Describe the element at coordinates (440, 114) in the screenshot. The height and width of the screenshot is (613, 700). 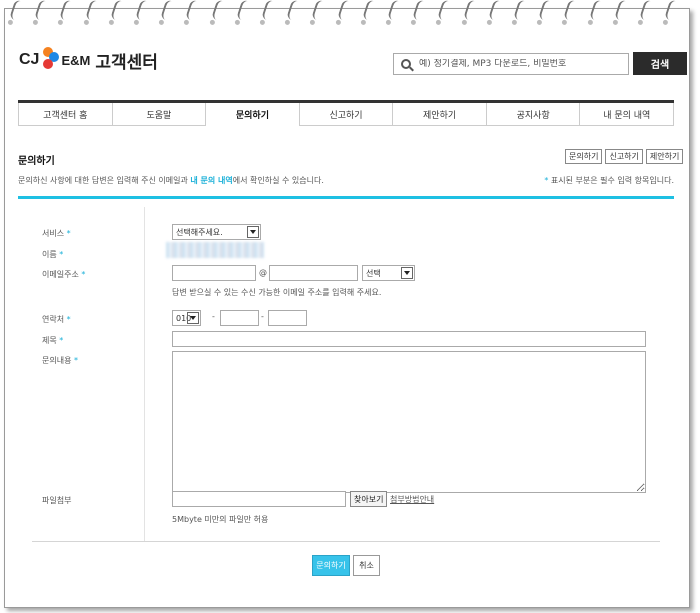
I see `tab-suggest: 제안하기` at that location.